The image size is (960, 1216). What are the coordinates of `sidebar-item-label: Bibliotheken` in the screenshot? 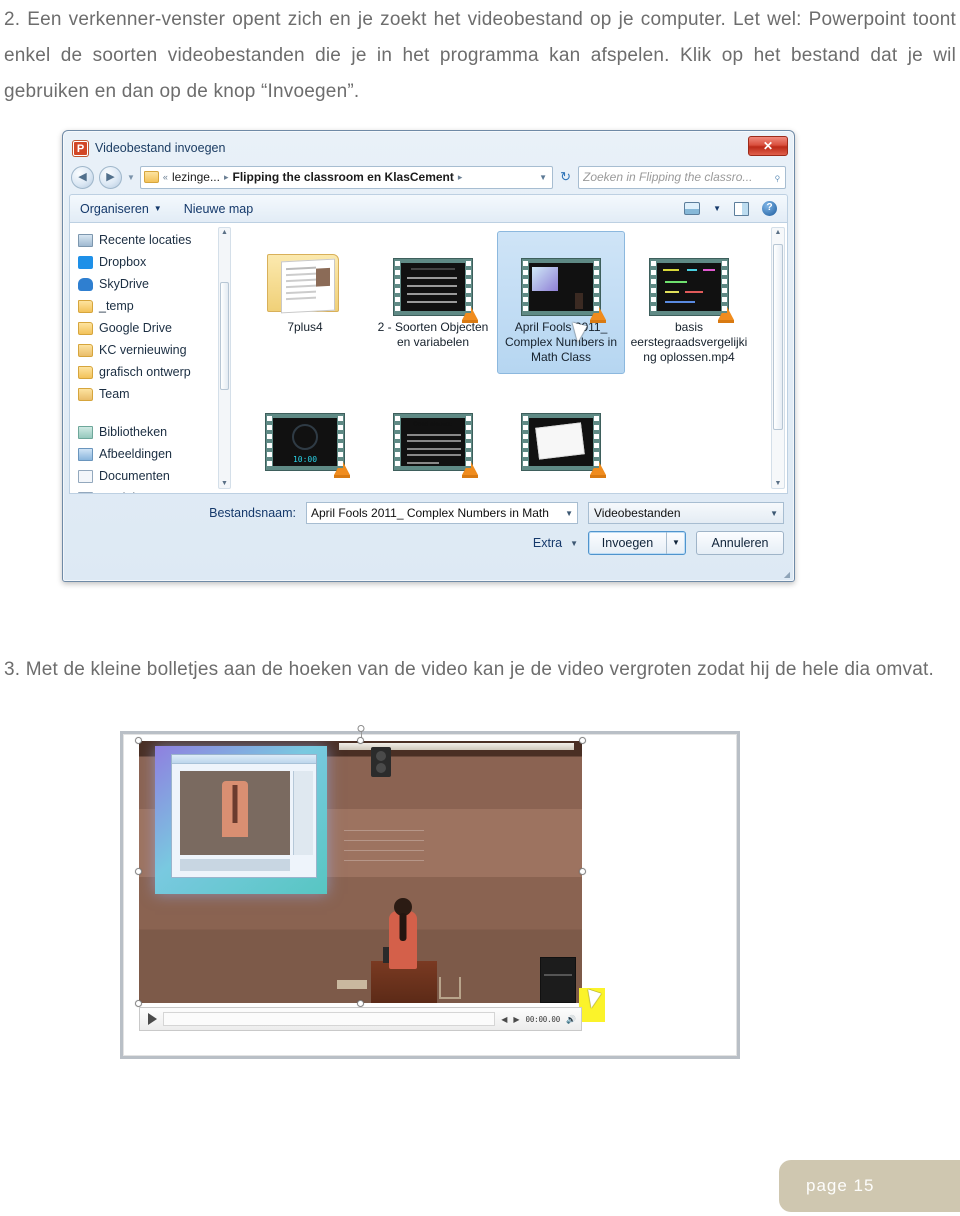 It's located at (133, 432).